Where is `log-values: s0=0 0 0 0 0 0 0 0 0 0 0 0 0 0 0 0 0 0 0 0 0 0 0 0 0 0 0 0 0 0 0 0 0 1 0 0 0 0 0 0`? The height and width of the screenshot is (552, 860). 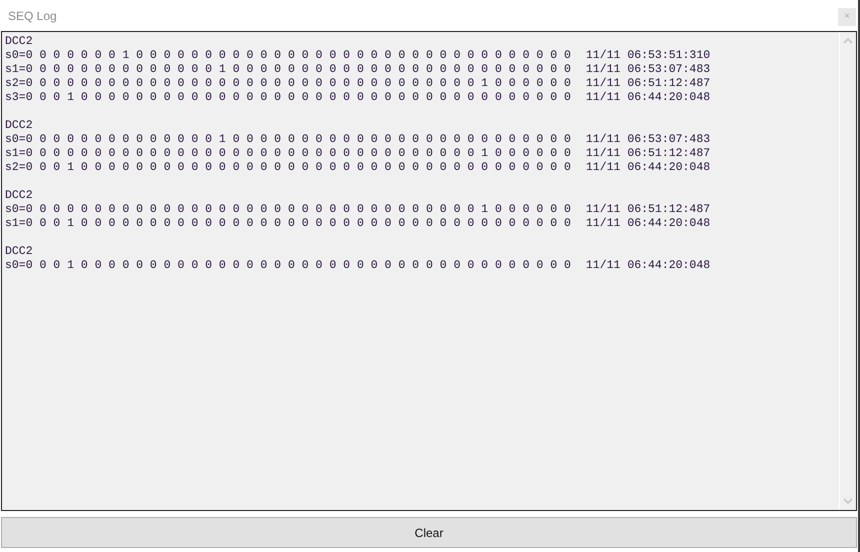 log-values: s0=0 0 0 0 0 0 0 0 0 0 0 0 0 0 0 0 0 0 0 0 0 0 0 0 0 0 0 0 0 0 0 0 0 1 0 0 0 0 0 0 is located at coordinates (288, 210).